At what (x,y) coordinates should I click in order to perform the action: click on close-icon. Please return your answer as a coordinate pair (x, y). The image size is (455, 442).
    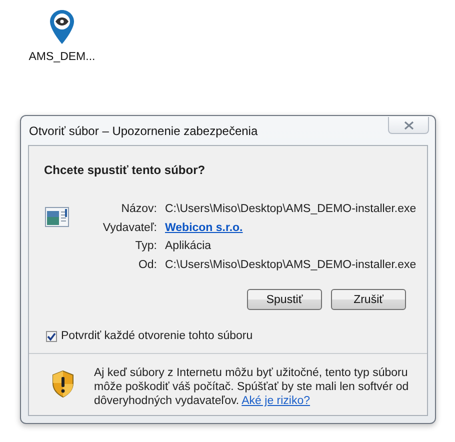
    Looking at the image, I should click on (409, 125).